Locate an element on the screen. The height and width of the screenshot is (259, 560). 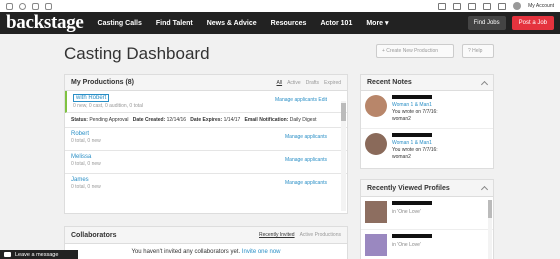
my-account-link: My Account is located at coordinates (541, 6).